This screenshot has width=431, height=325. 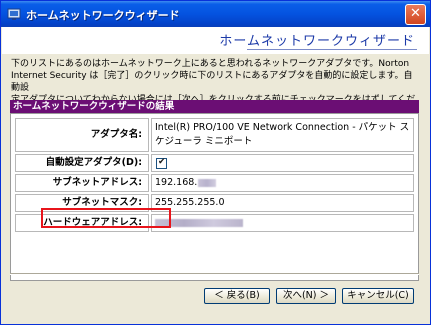 What do you see at coordinates (14, 14) in the screenshot?
I see `network-wizard-icon` at bounding box center [14, 14].